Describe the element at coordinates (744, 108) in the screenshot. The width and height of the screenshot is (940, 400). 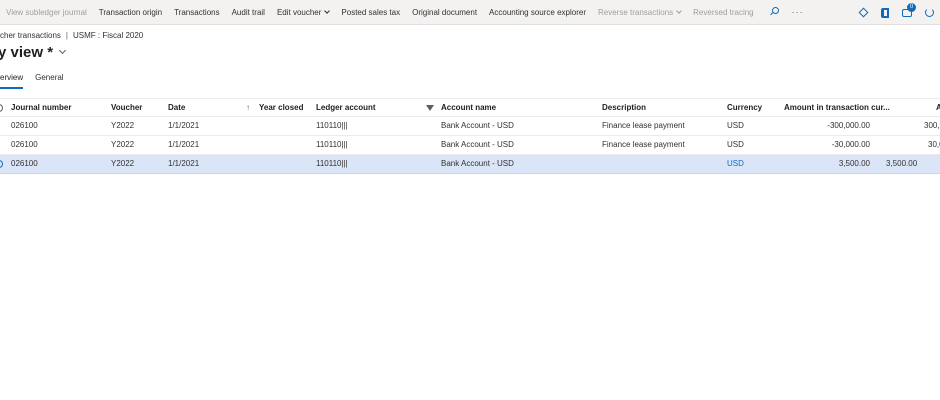
I see `column-header-currency: Currency` at that location.